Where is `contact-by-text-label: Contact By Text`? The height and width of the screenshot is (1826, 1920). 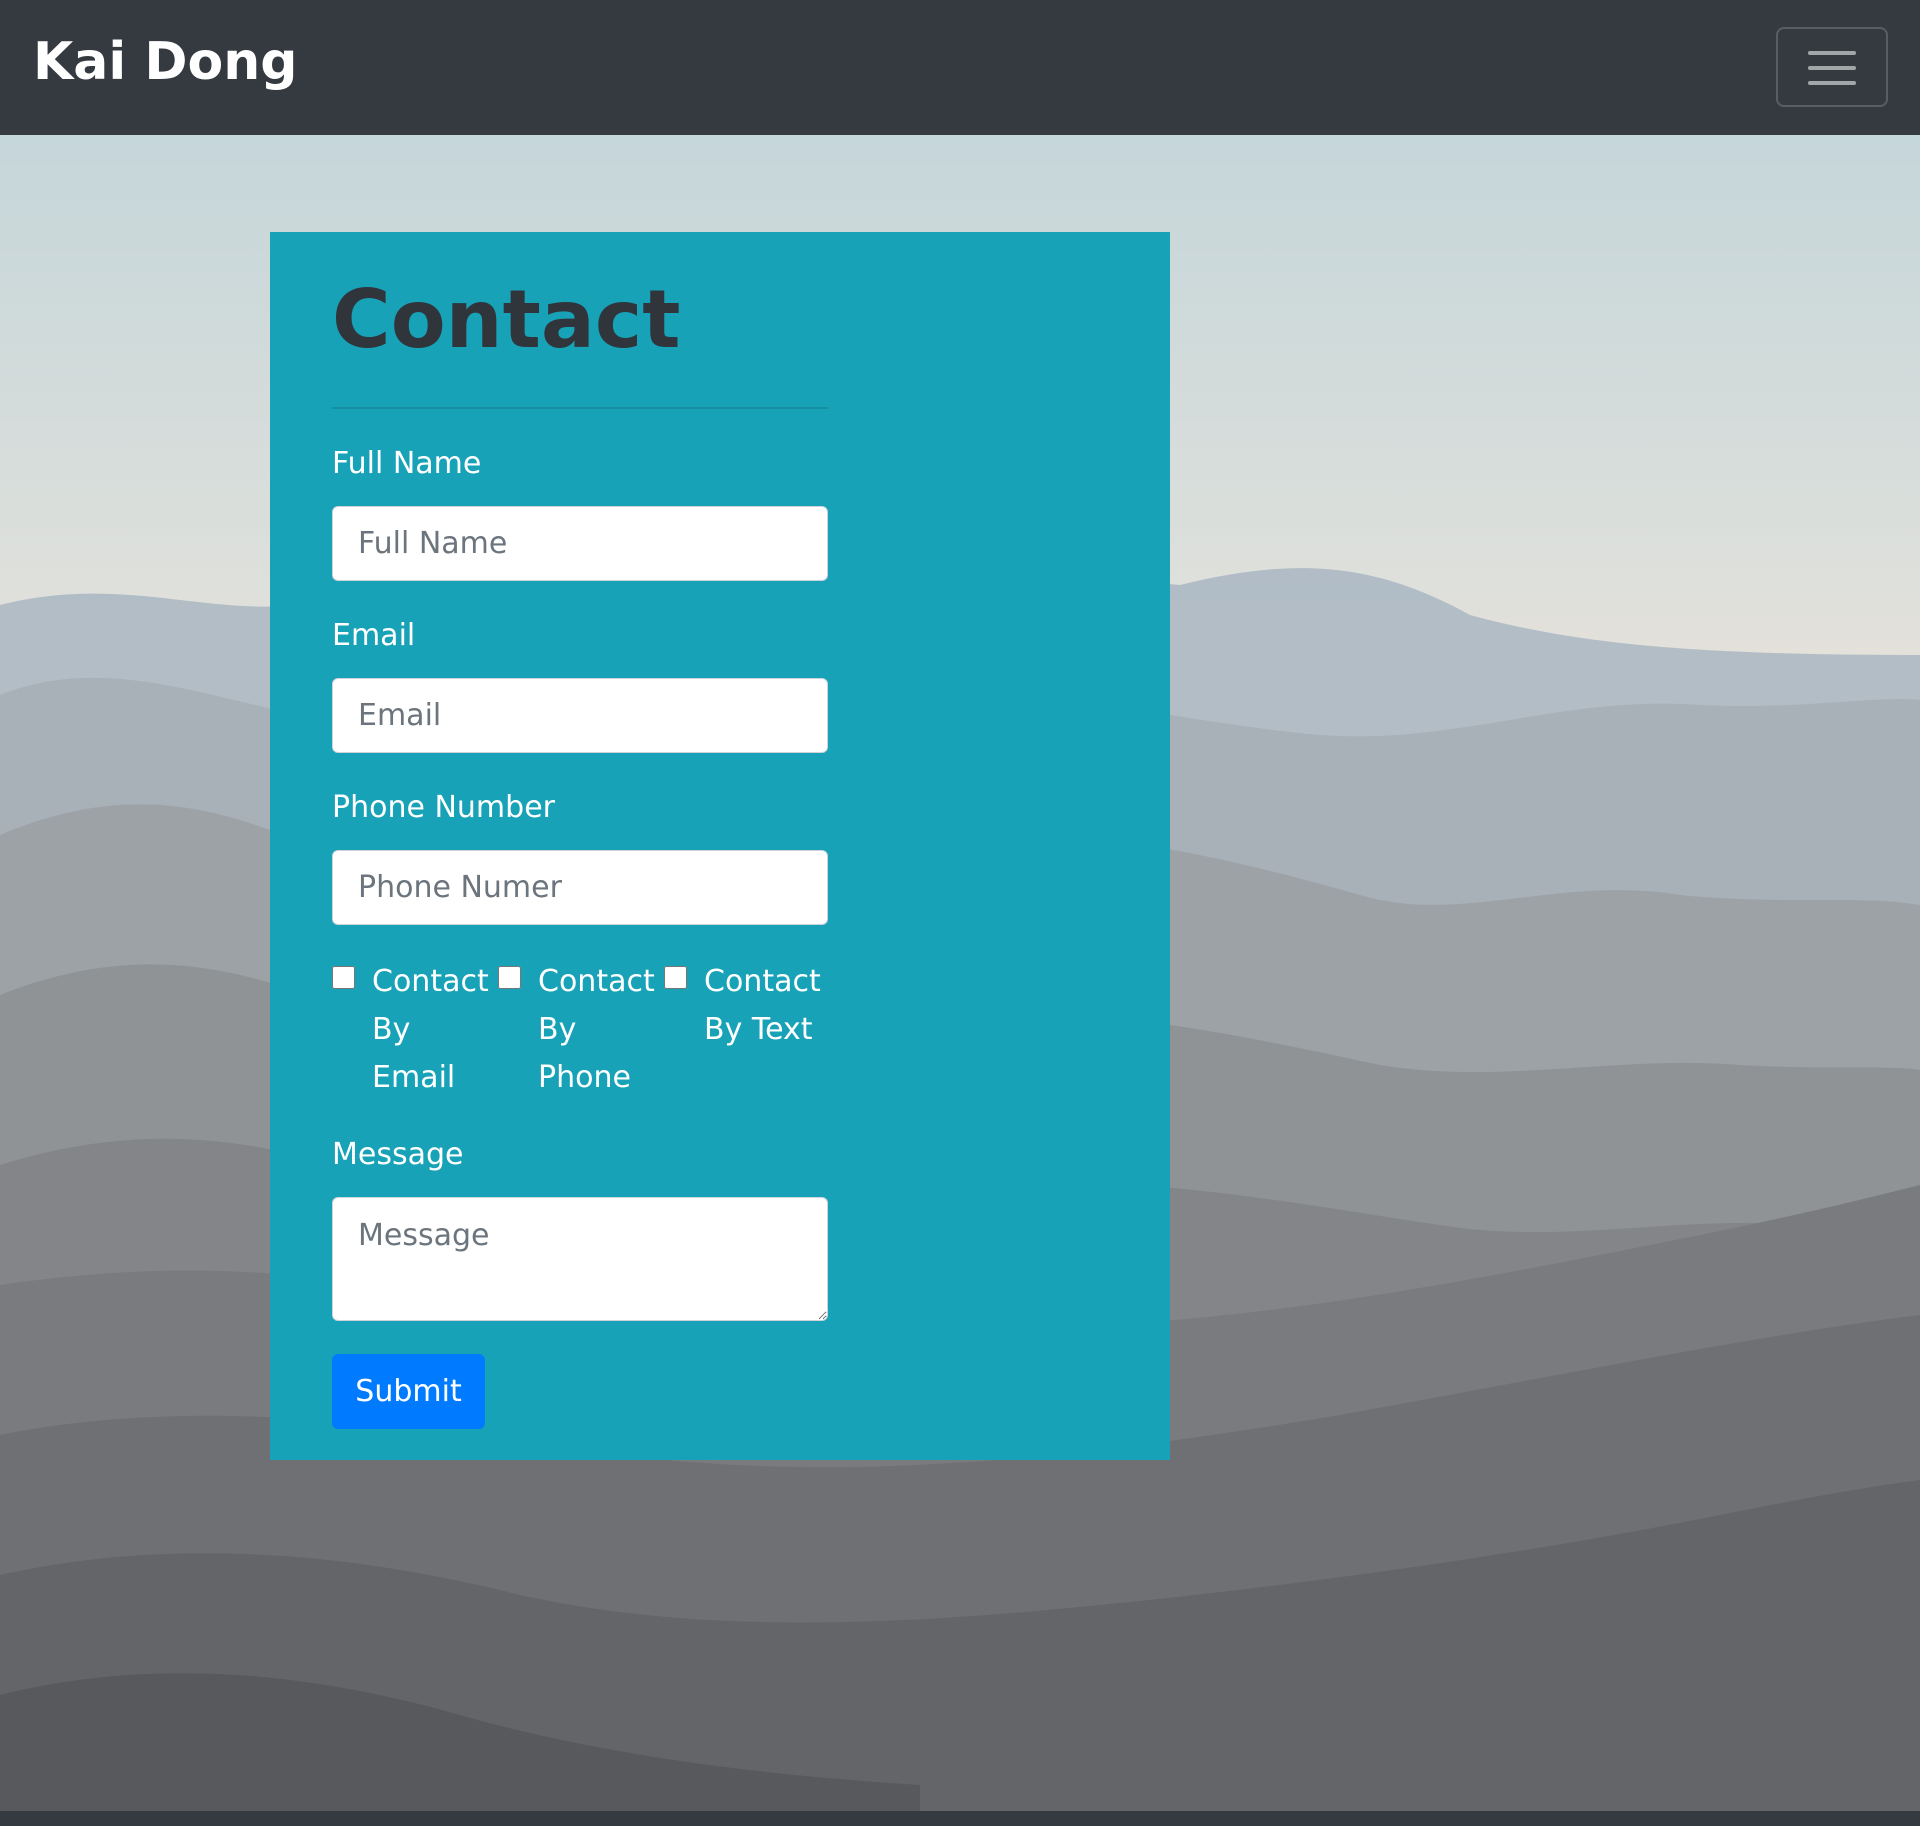 contact-by-text-label: Contact By Text is located at coordinates (762, 1005).